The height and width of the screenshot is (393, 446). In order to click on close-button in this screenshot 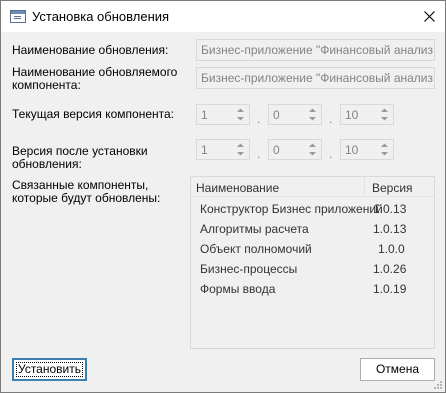, I will do `click(430, 16)`.